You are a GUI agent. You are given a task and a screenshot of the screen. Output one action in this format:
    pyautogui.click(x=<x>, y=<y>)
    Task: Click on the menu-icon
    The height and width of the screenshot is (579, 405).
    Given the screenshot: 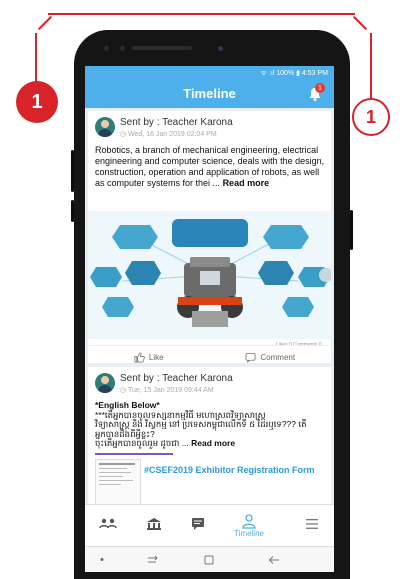 What is the action you would take?
    pyautogui.click(x=312, y=524)
    